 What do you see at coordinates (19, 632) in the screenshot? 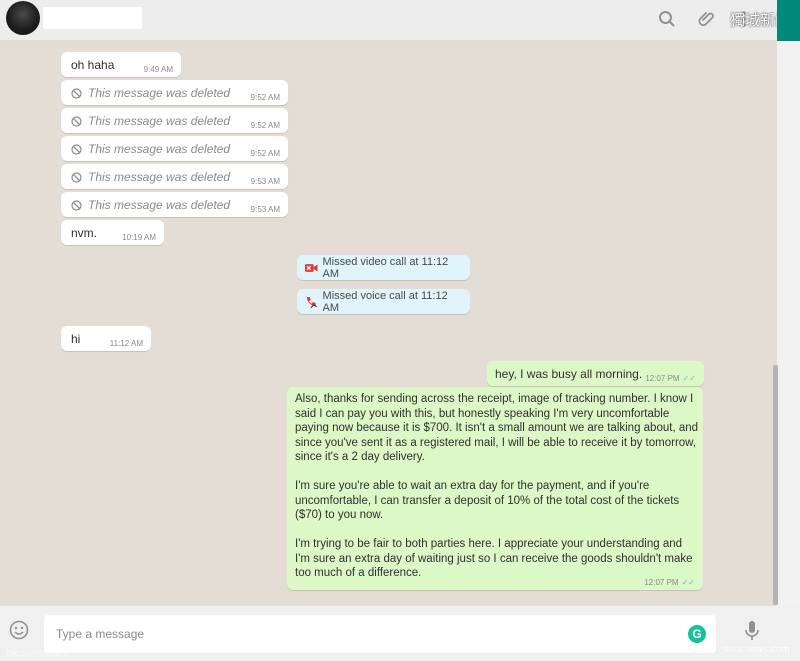
I see `emoji-icon` at bounding box center [19, 632].